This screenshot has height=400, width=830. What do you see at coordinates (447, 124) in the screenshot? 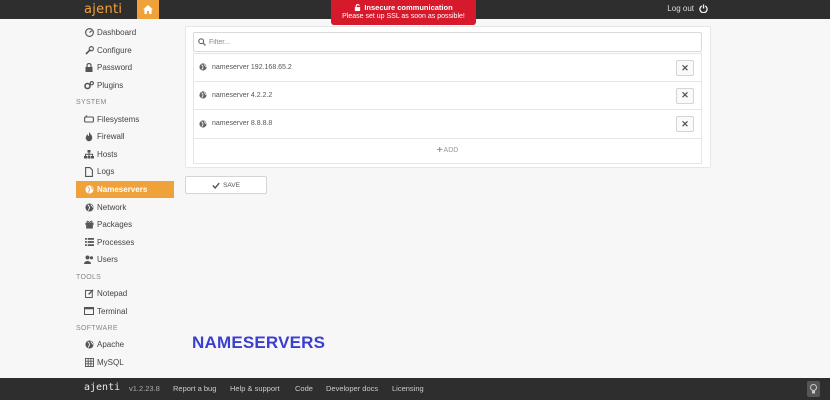
I see `list-item: nameserver 8.8.8.8 ✕` at bounding box center [447, 124].